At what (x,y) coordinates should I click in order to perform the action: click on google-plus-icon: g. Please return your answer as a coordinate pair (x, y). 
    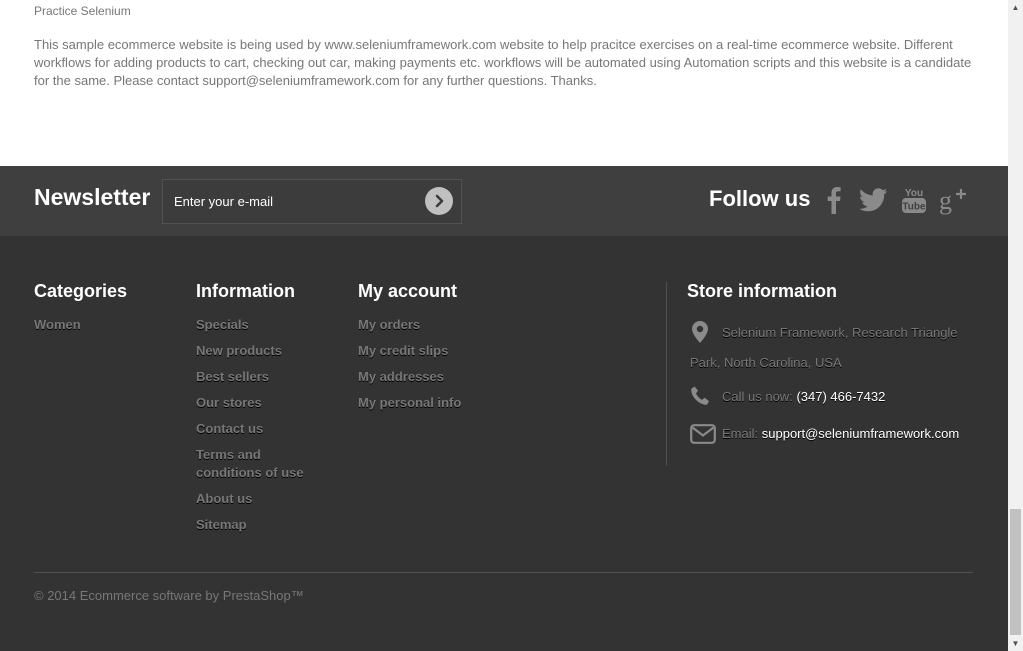
    Looking at the image, I should click on (952, 200).